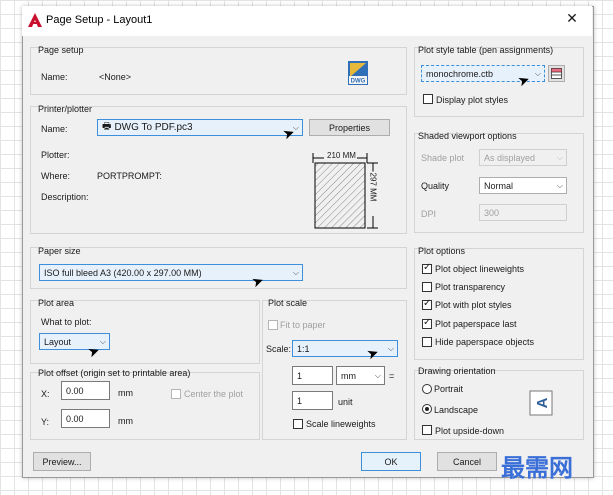  I want to click on offset-y-input: 0.00, so click(85, 418).